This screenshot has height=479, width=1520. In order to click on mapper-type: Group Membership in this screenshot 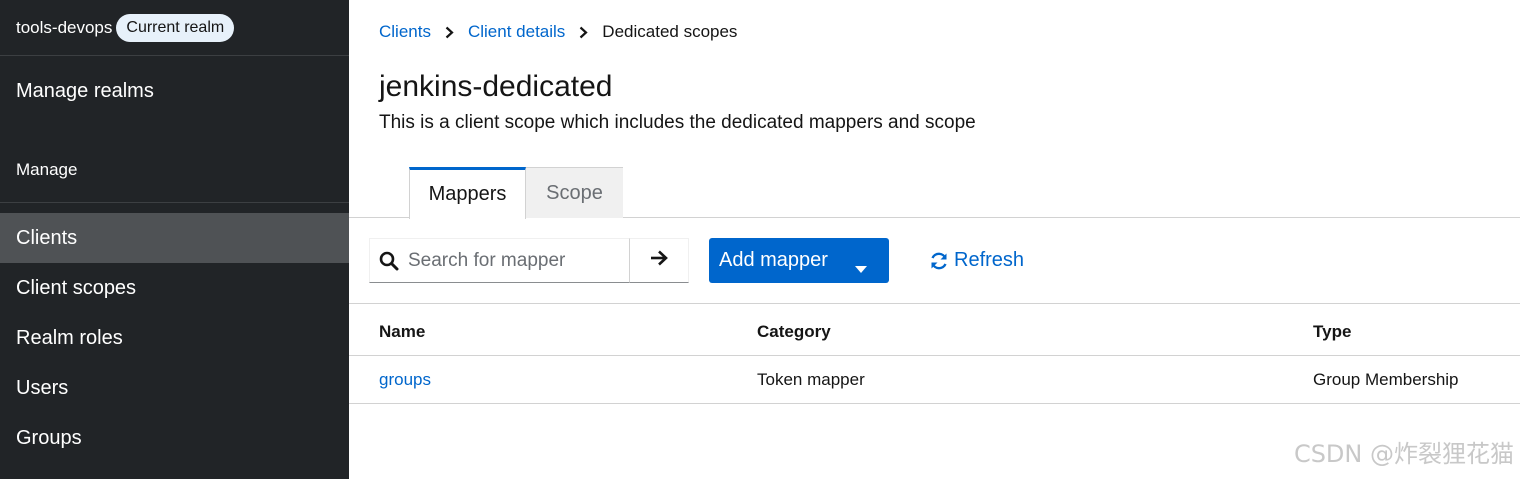, I will do `click(1386, 379)`.